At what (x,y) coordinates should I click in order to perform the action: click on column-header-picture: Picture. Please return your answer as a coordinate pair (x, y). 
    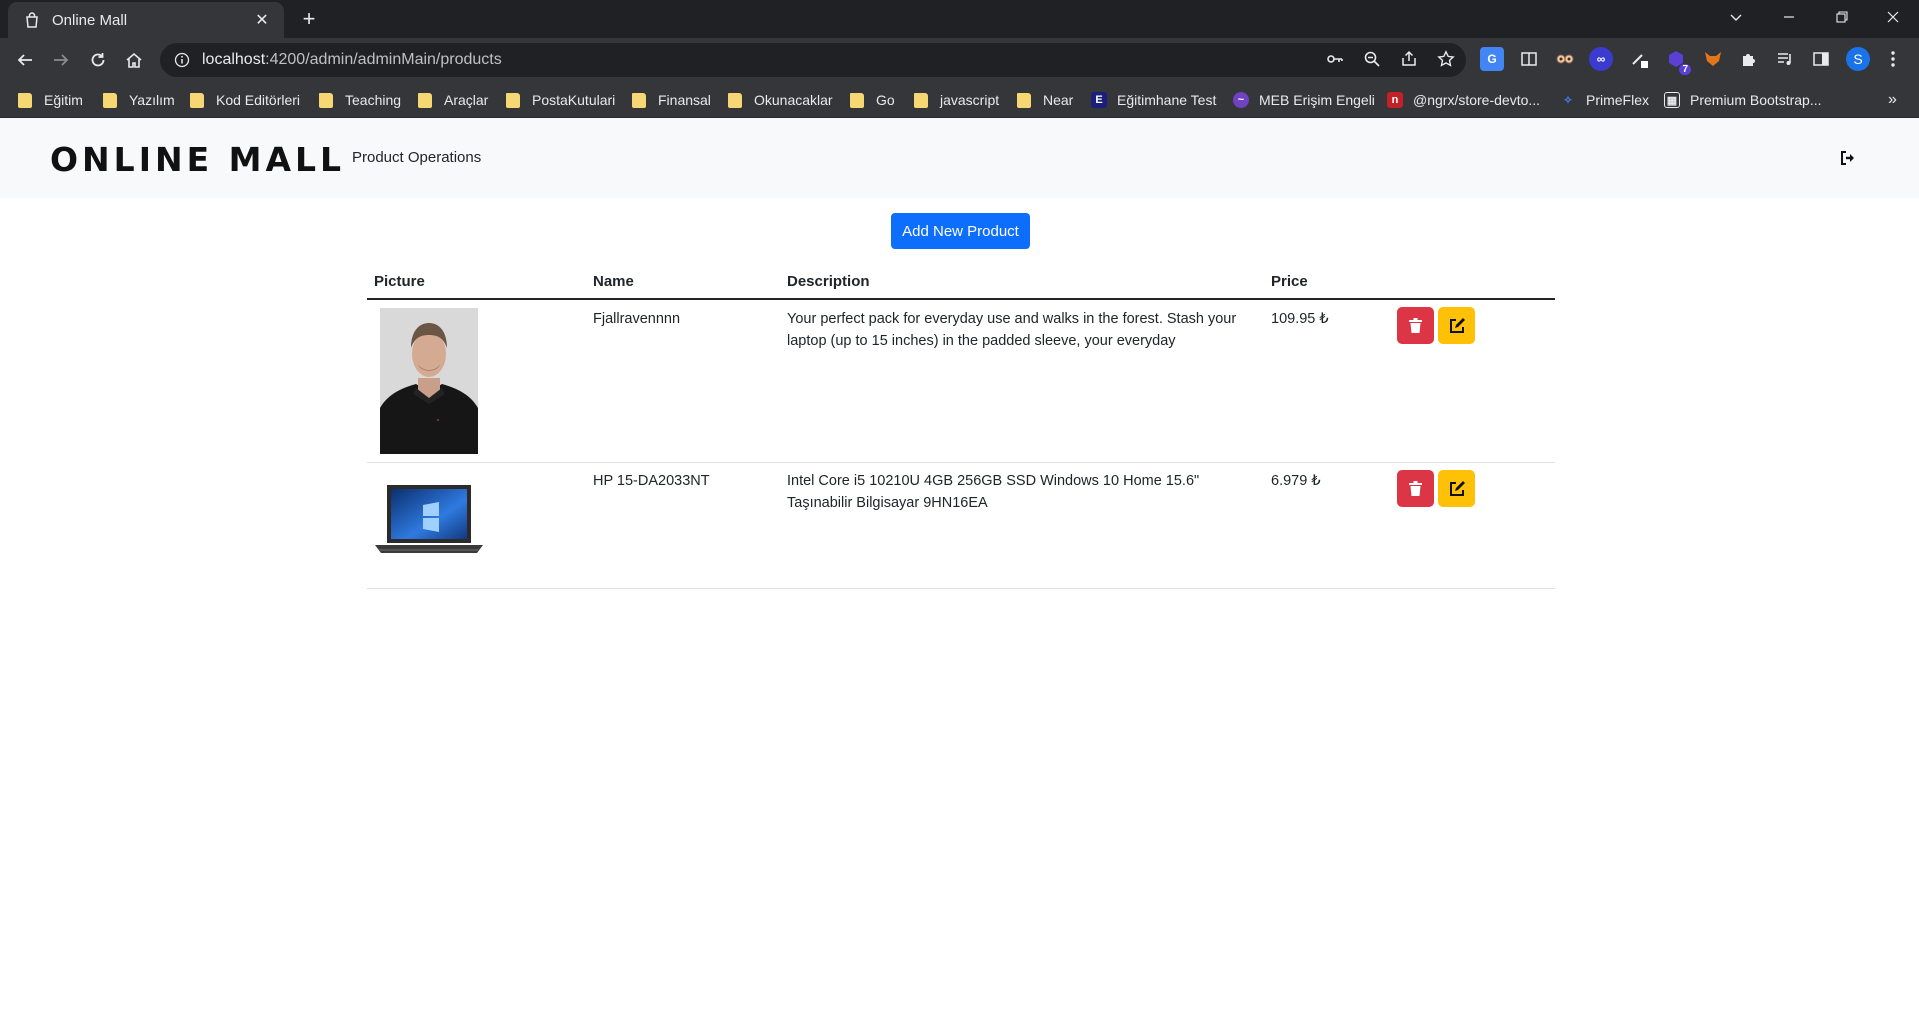
    Looking at the image, I should click on (399, 281).